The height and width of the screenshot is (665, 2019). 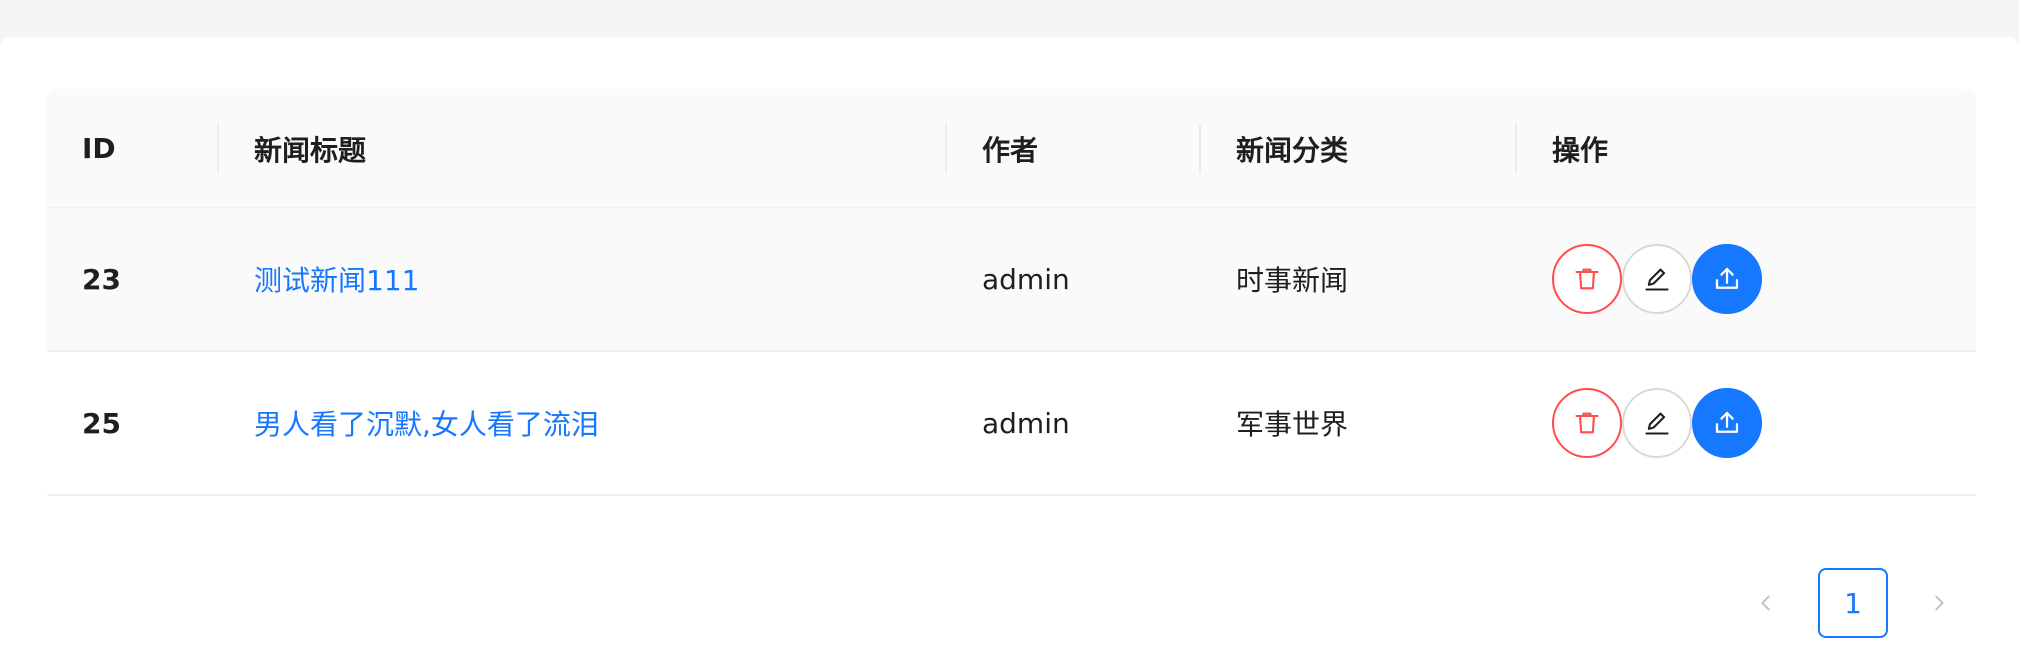 I want to click on prev-page-button, so click(x=1766, y=603).